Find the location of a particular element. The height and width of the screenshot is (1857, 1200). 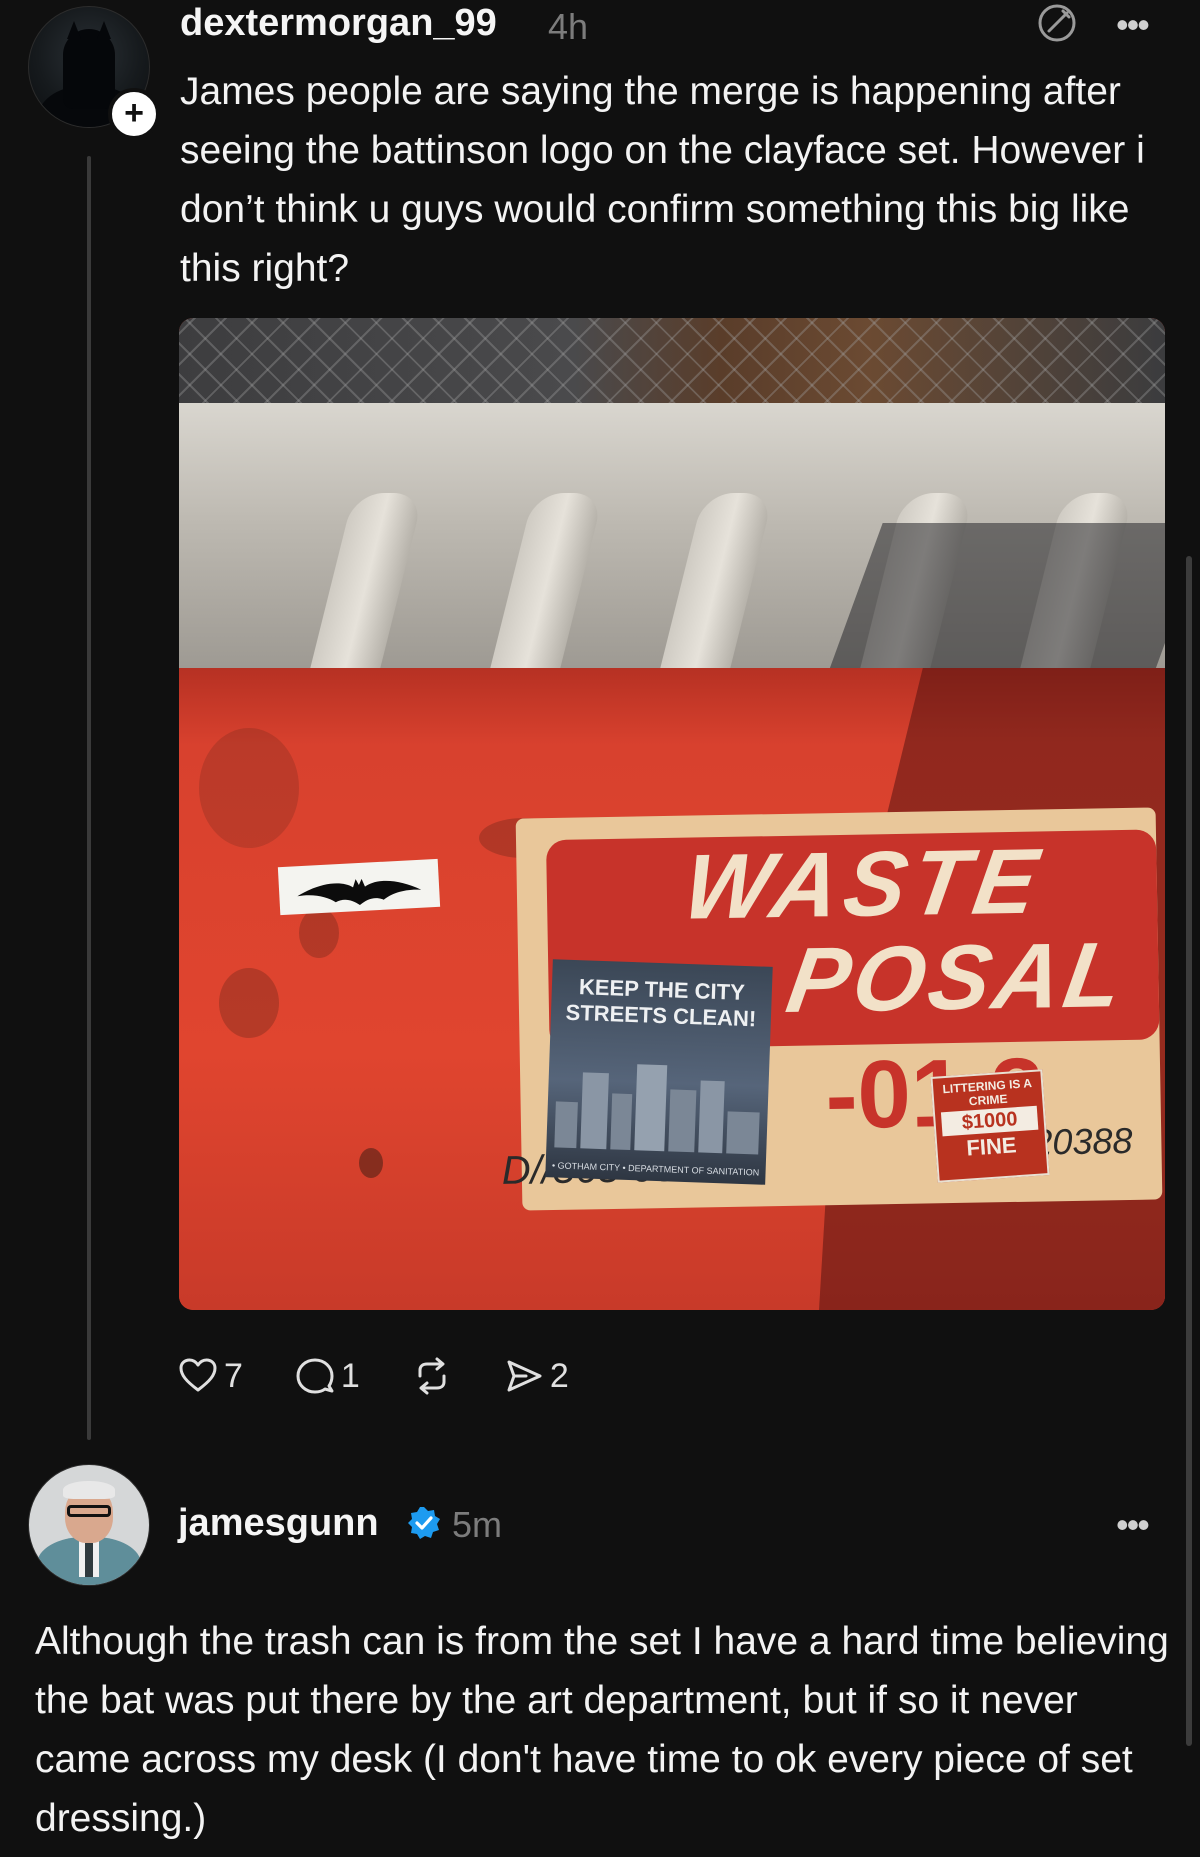

share-count: 2 is located at coordinates (559, 1375).